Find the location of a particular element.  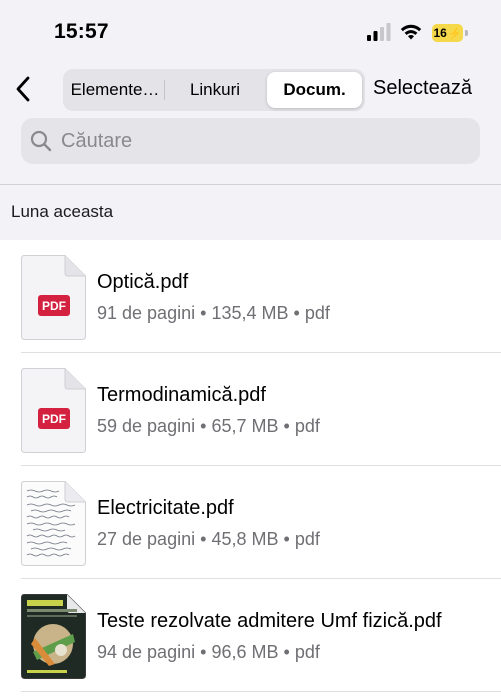

document-meta: 94 de pagini • 96,6 MB • pdf is located at coordinates (208, 652).